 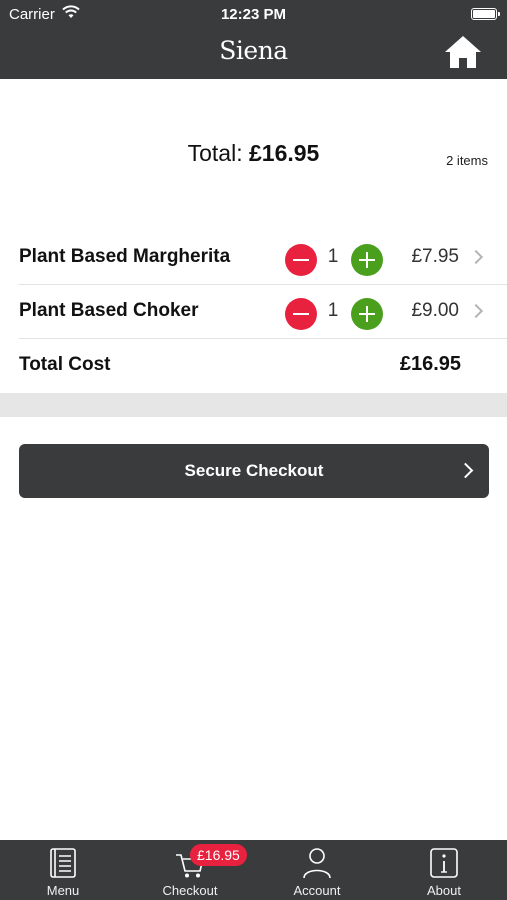 I want to click on item-count: 2 items, so click(x=467, y=160).